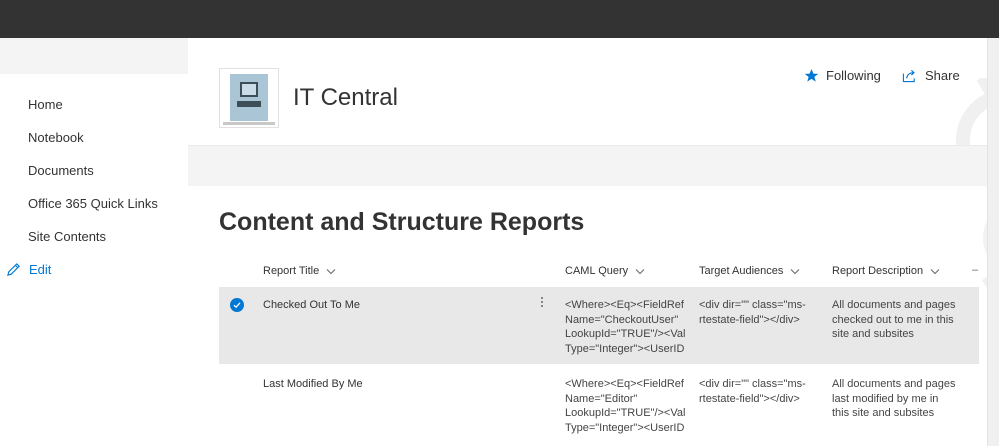 Image resolution: width=999 pixels, height=446 pixels. What do you see at coordinates (345, 98) in the screenshot?
I see `site-title: IT Central` at bounding box center [345, 98].